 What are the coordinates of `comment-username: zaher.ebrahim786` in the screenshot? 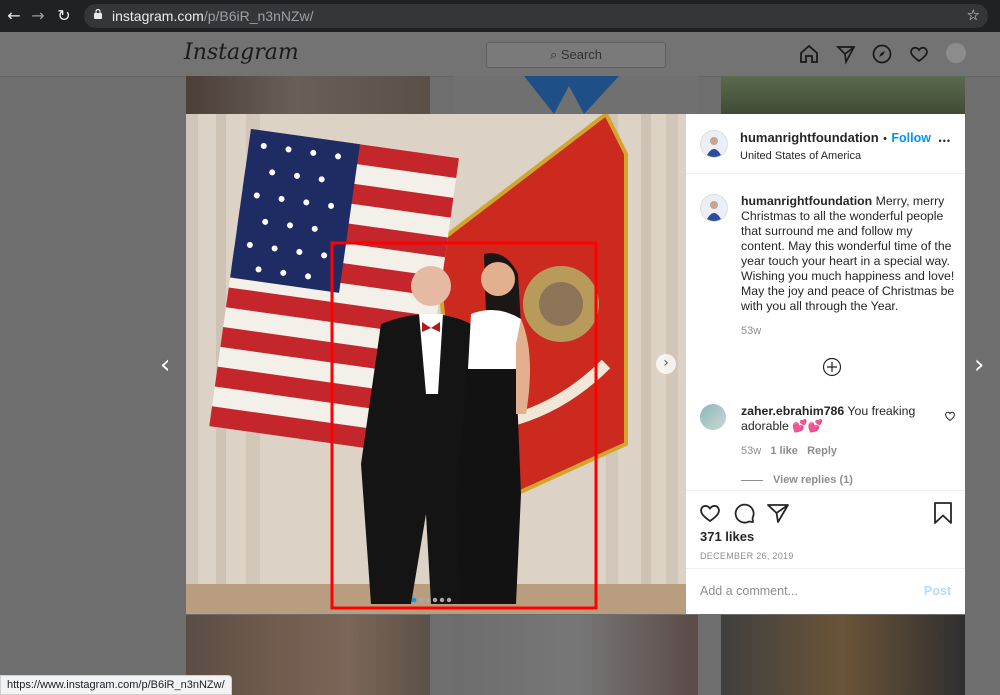 It's located at (792, 411).